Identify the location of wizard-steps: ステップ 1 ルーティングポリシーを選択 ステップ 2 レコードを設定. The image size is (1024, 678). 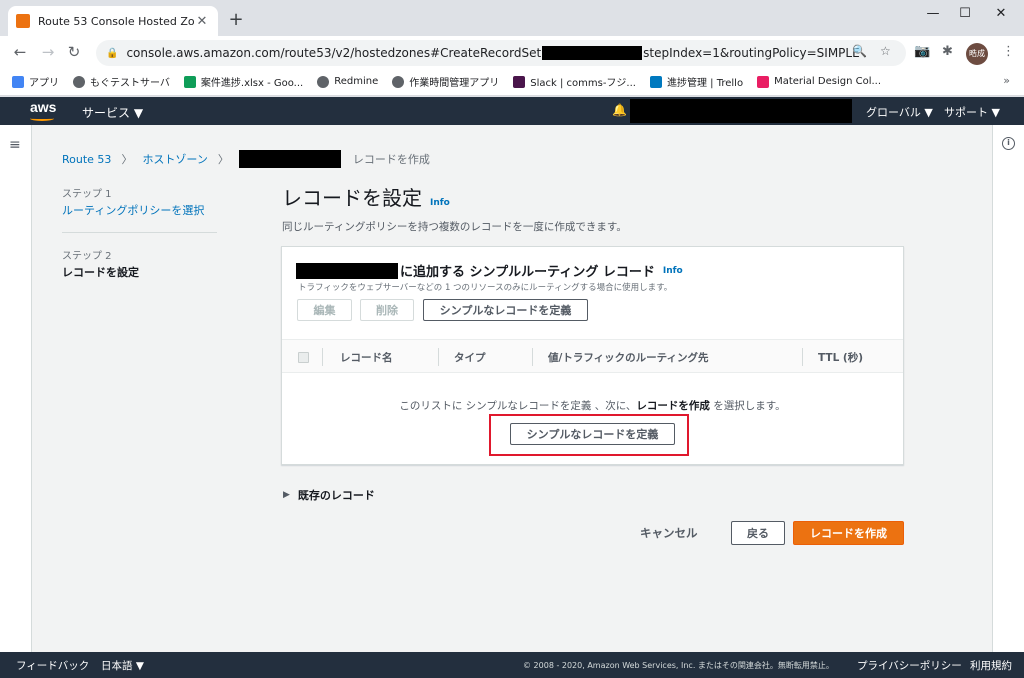
(142, 232).